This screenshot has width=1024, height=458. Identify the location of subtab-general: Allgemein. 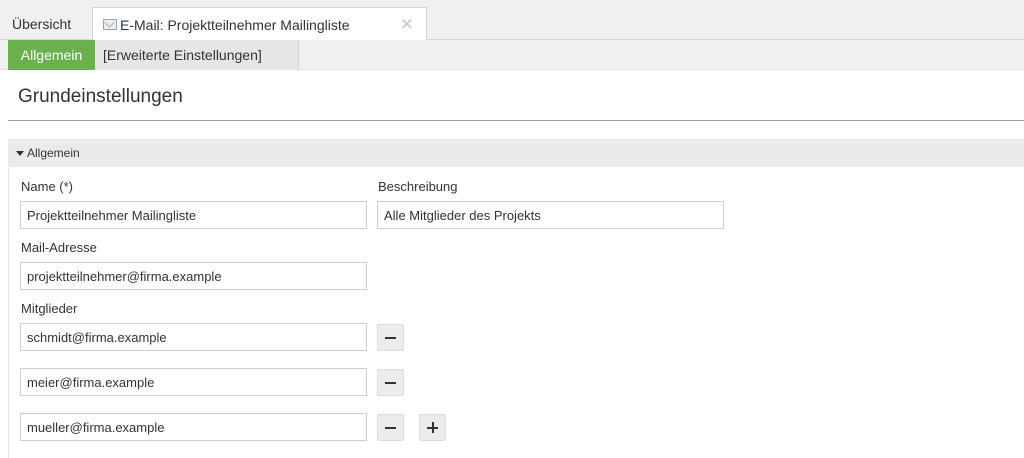
(51, 55).